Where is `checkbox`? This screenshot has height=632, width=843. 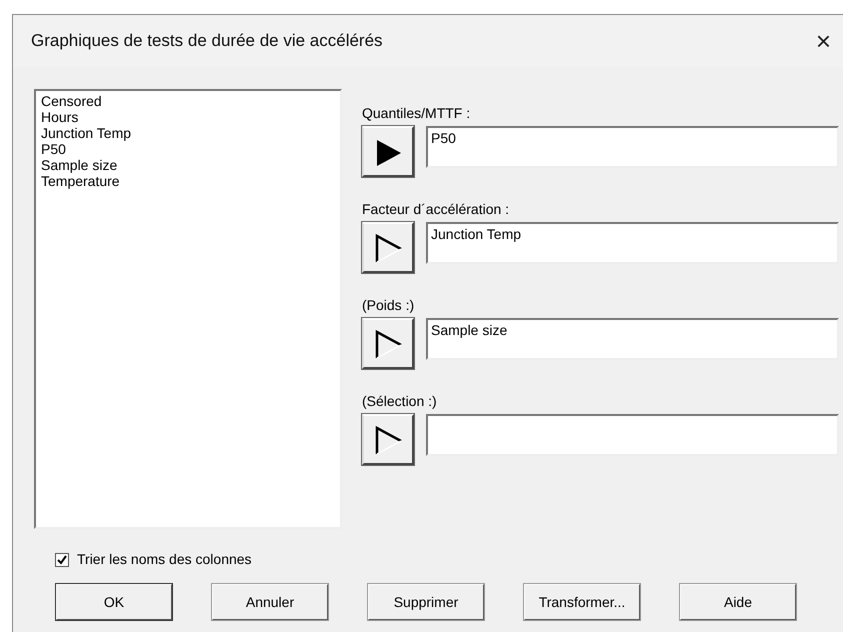
checkbox is located at coordinates (62, 559).